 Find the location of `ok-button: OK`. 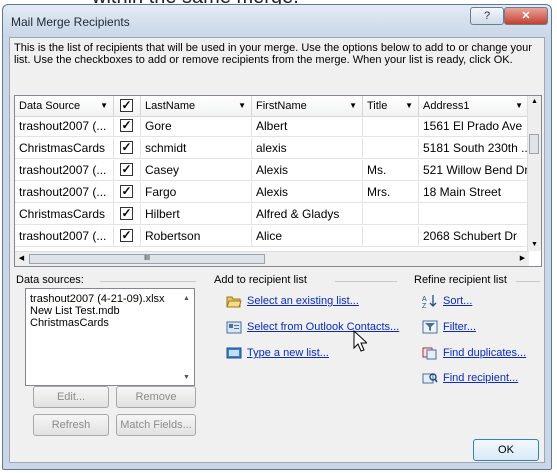

ok-button: OK is located at coordinates (506, 450).